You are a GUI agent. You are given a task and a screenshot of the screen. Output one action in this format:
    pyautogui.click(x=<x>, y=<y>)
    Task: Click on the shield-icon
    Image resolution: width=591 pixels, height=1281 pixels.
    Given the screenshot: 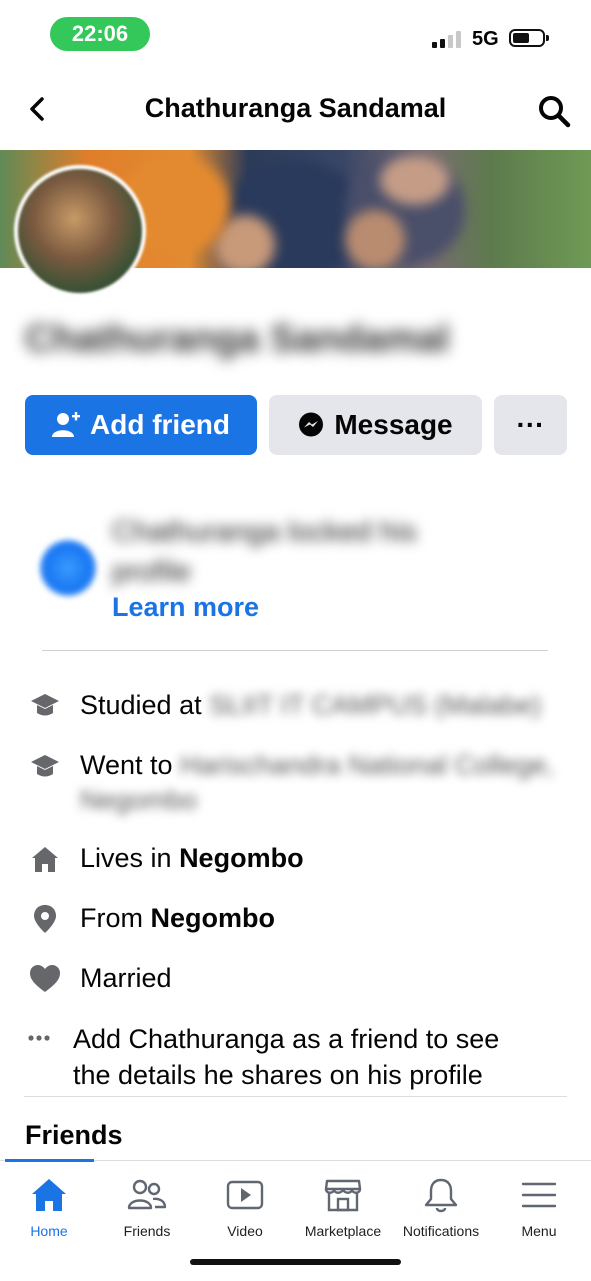 What is the action you would take?
    pyautogui.click(x=68, y=568)
    